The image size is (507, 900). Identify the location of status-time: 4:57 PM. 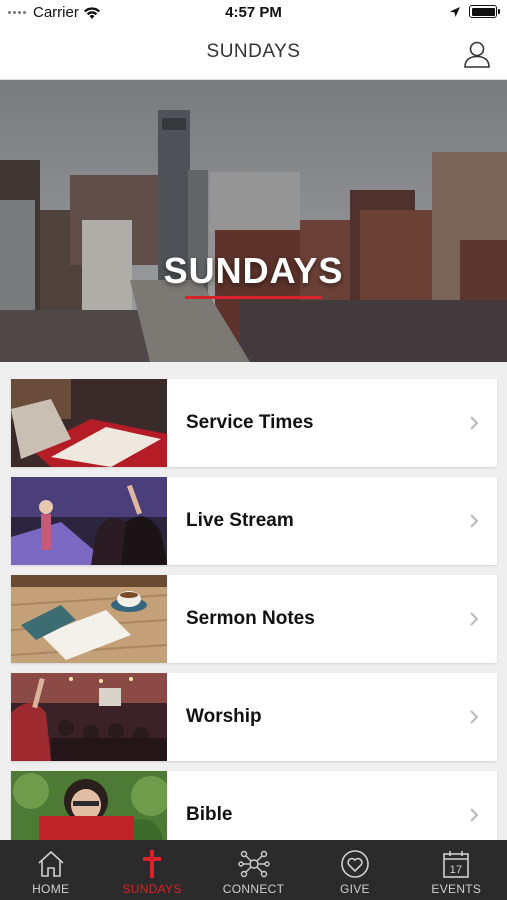
(253, 12).